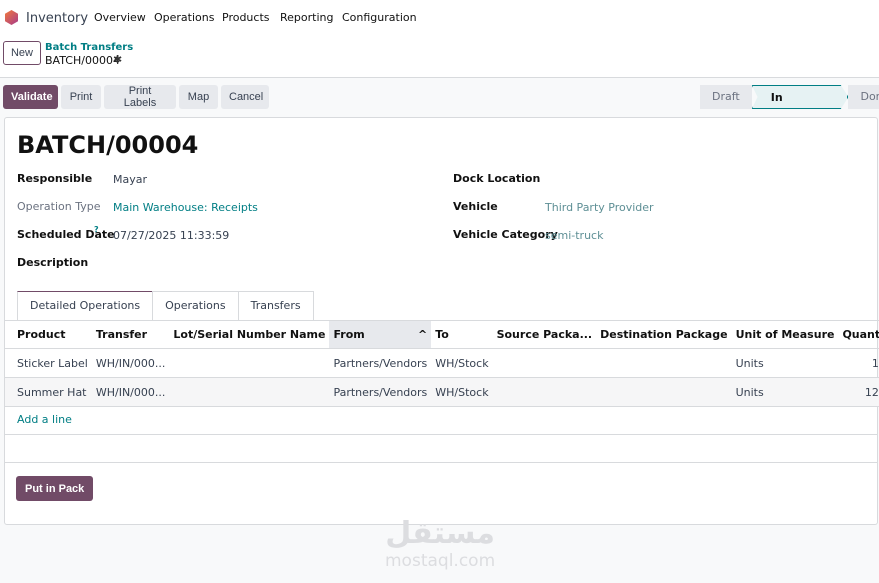 The height and width of the screenshot is (583, 879). I want to click on breadcrumb-parent: Batch Transfers, so click(89, 47).